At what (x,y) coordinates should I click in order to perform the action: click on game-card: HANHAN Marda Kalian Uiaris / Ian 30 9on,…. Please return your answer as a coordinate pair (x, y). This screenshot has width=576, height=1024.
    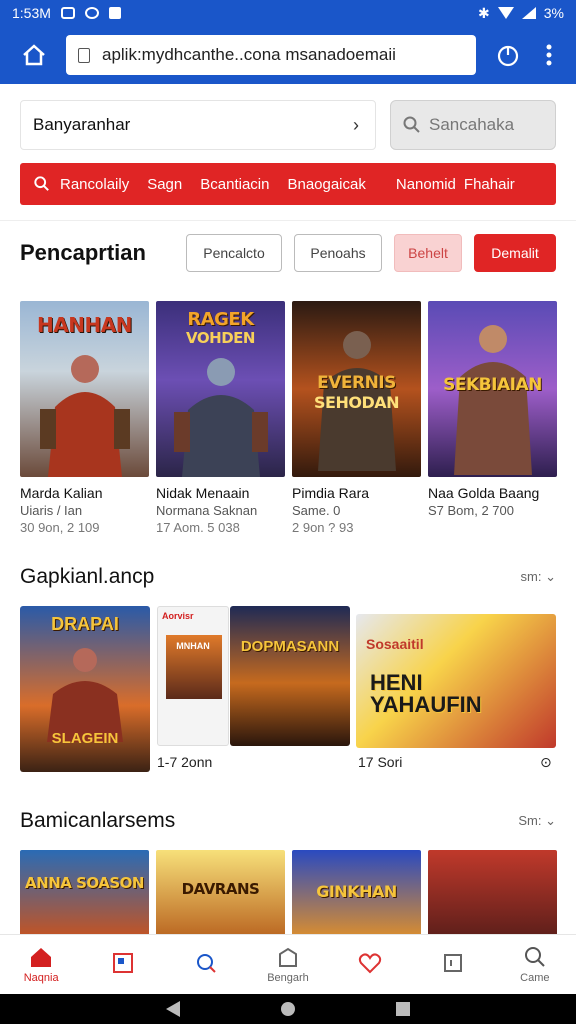
    Looking at the image, I should click on (84, 418).